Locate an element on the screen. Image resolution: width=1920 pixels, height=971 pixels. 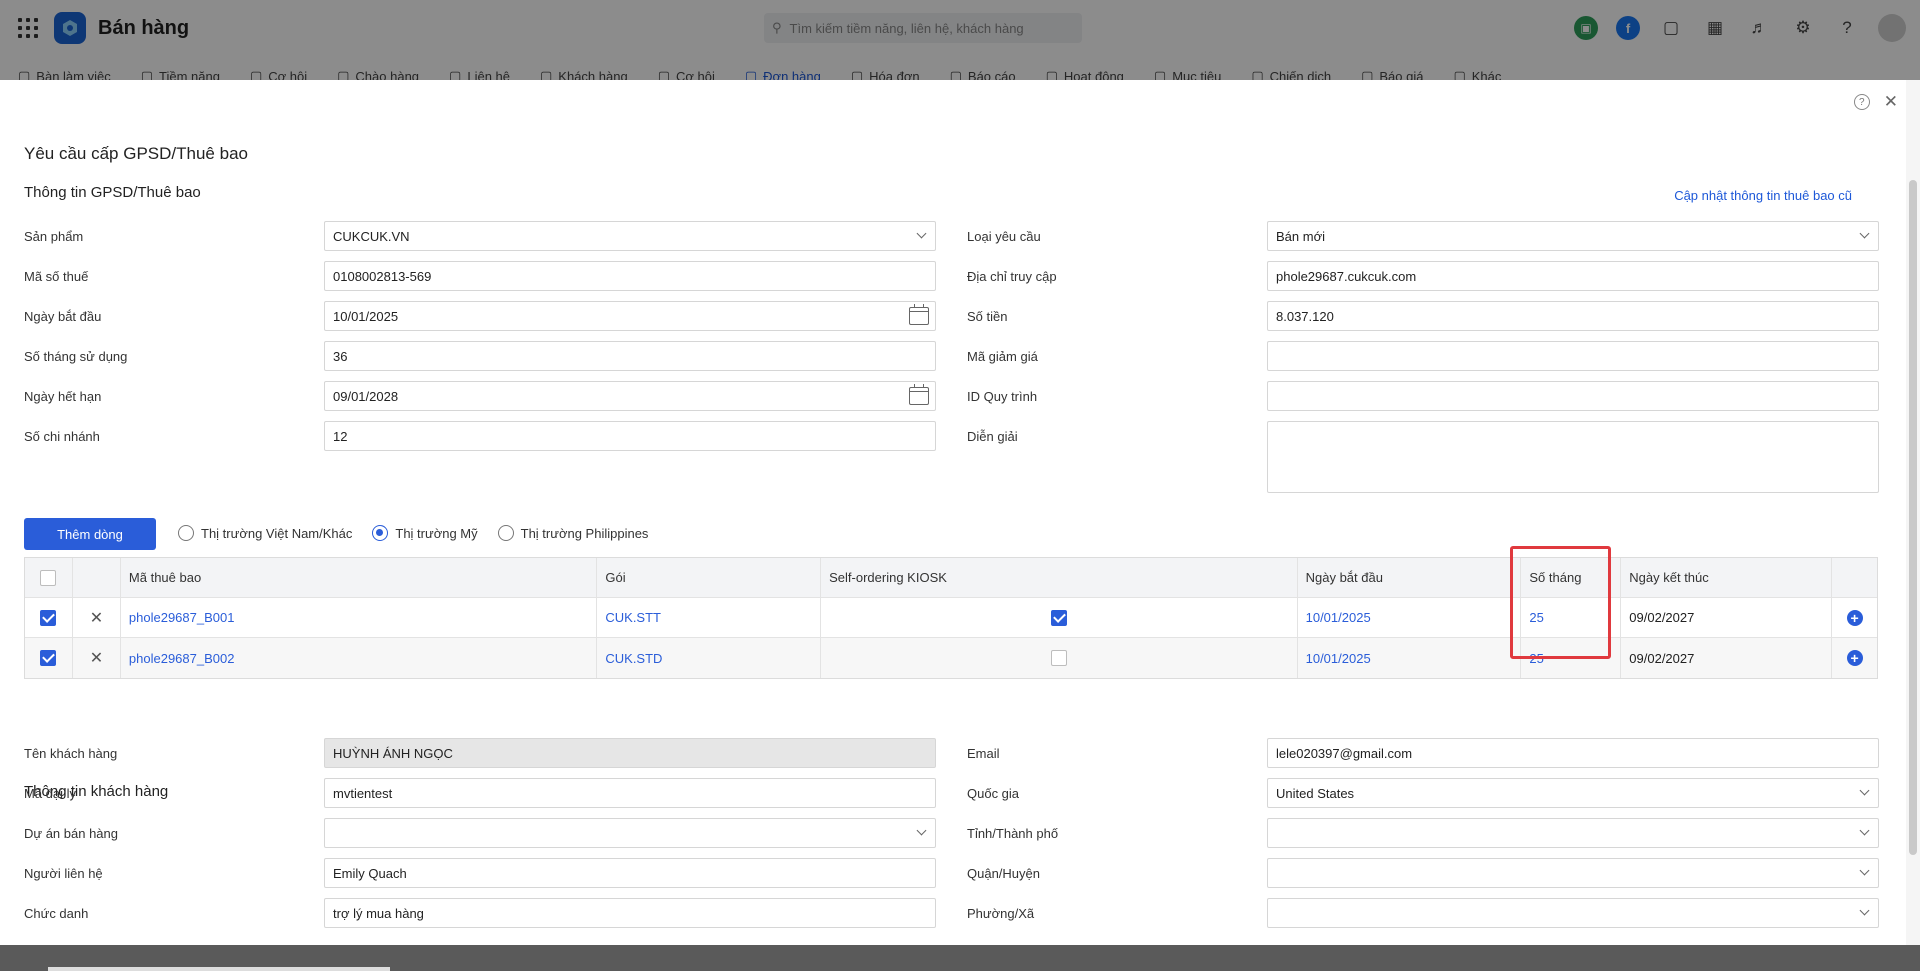
tinh-thanh-pho-select is located at coordinates (1573, 833).